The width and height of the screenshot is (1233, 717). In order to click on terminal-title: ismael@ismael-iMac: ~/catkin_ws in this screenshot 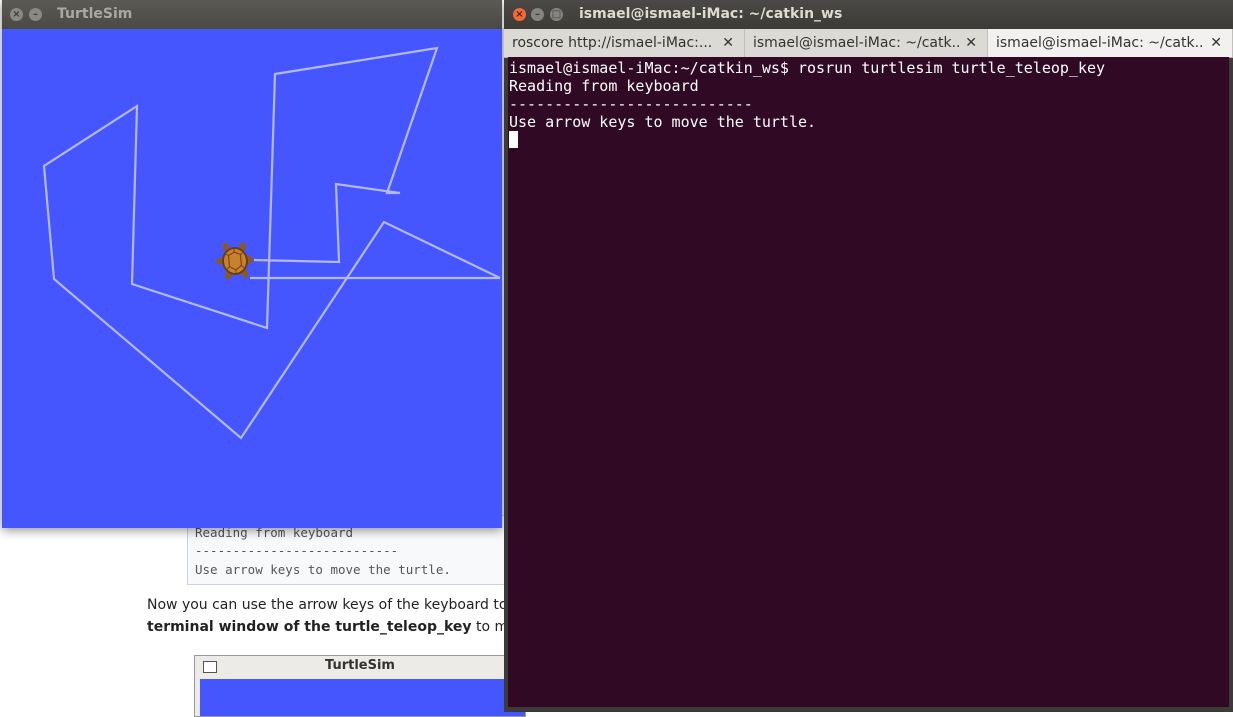, I will do `click(711, 14)`.